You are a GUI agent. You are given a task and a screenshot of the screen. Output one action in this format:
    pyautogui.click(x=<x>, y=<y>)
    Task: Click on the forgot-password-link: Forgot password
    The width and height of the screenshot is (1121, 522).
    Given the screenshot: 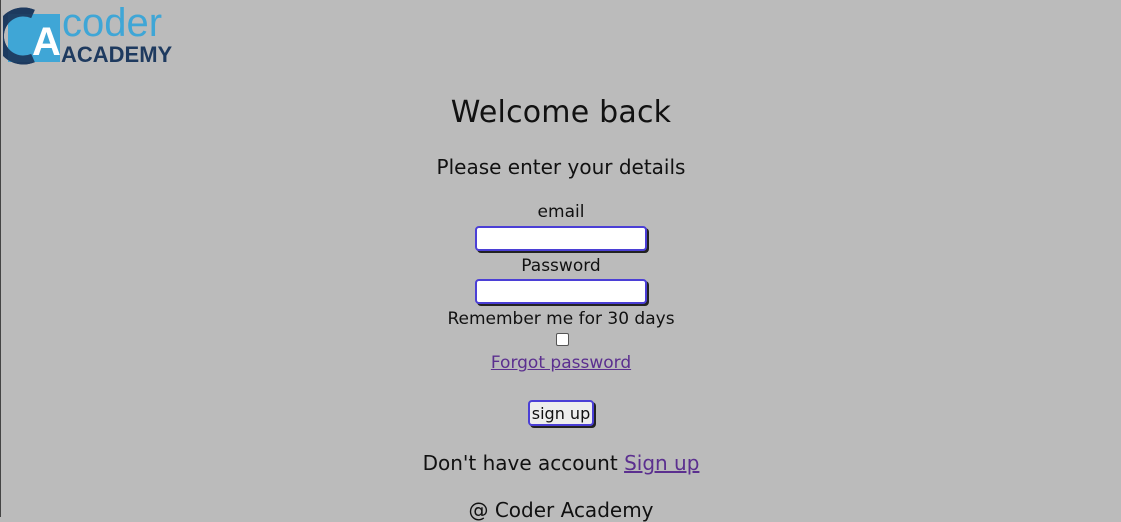 What is the action you would take?
    pyautogui.click(x=561, y=363)
    